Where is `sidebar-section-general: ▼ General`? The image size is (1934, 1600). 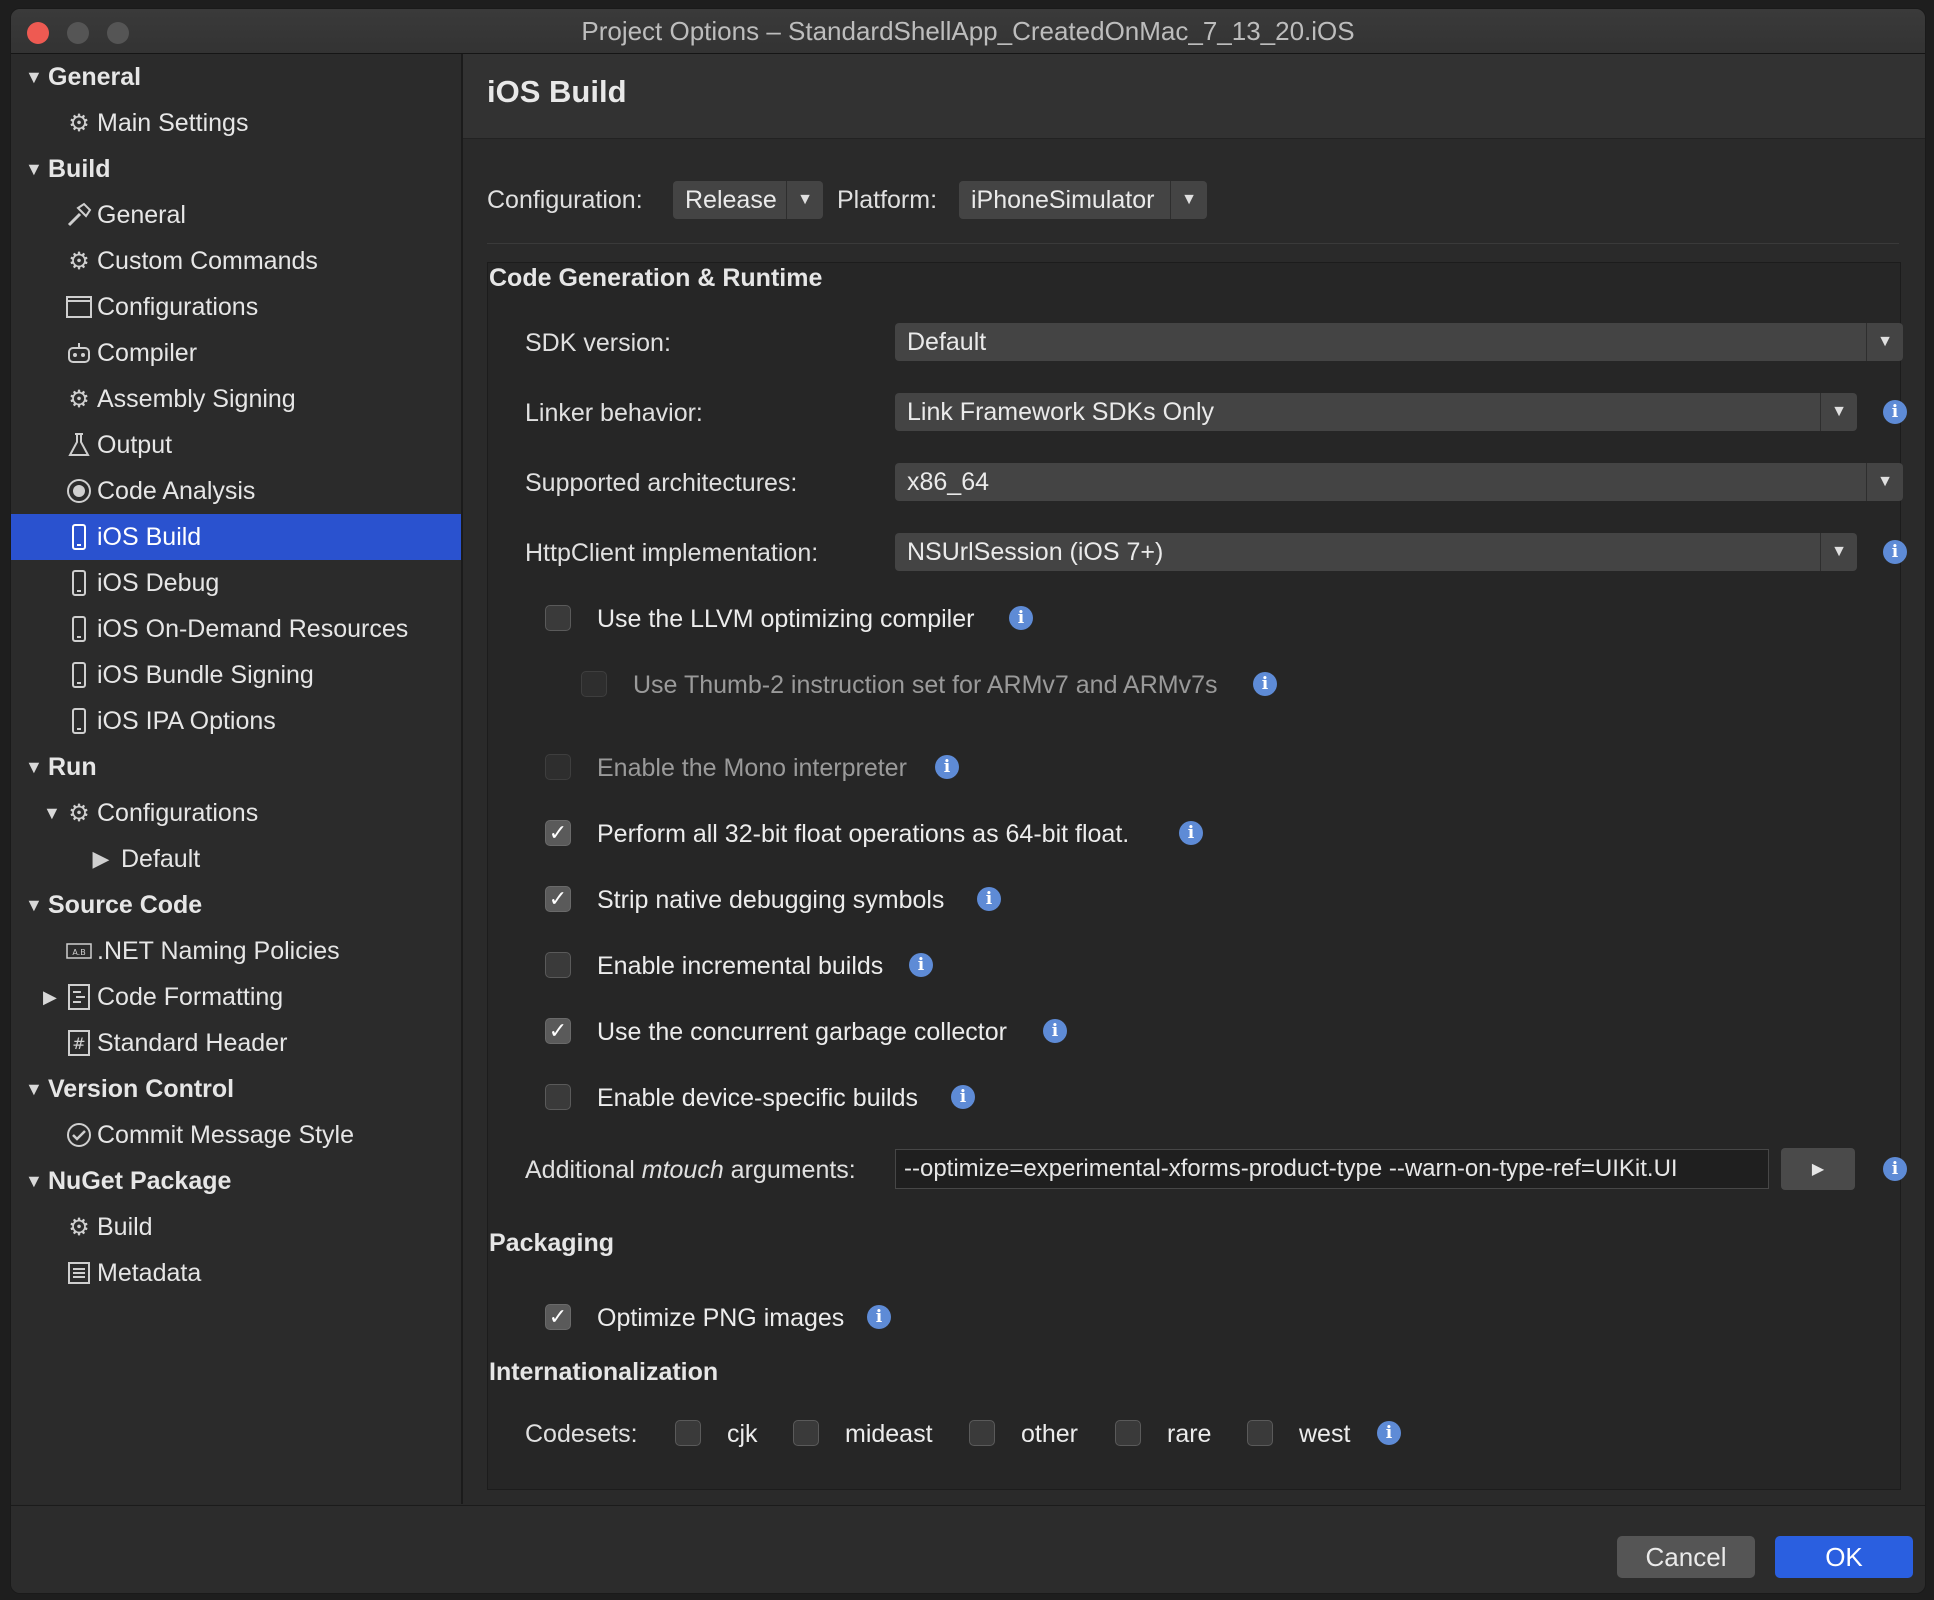 sidebar-section-general: ▼ General is located at coordinates (236, 77).